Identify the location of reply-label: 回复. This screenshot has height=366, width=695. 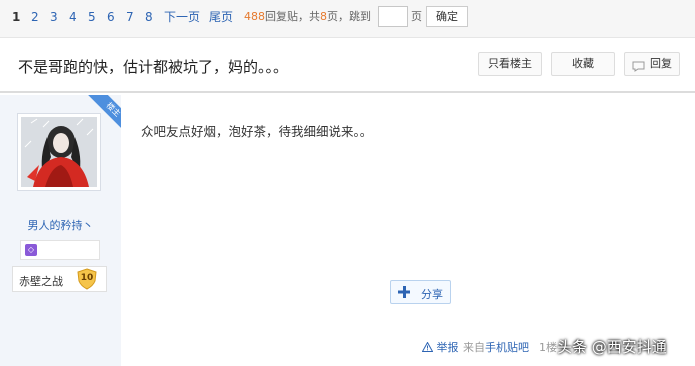
(661, 63).